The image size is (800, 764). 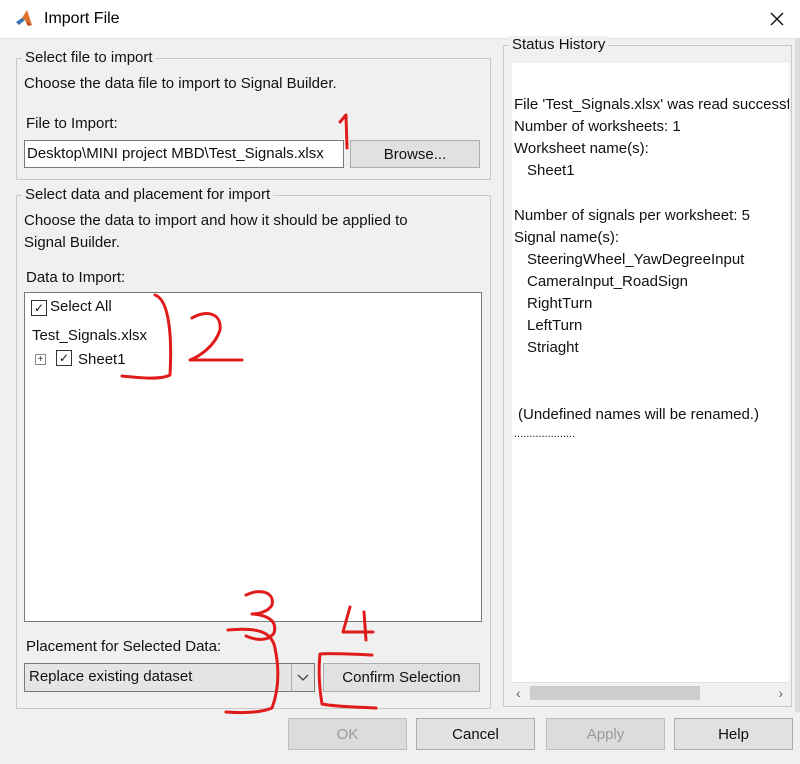 What do you see at coordinates (597, 126) in the screenshot?
I see `status-line: Number of worksheets: 1` at bounding box center [597, 126].